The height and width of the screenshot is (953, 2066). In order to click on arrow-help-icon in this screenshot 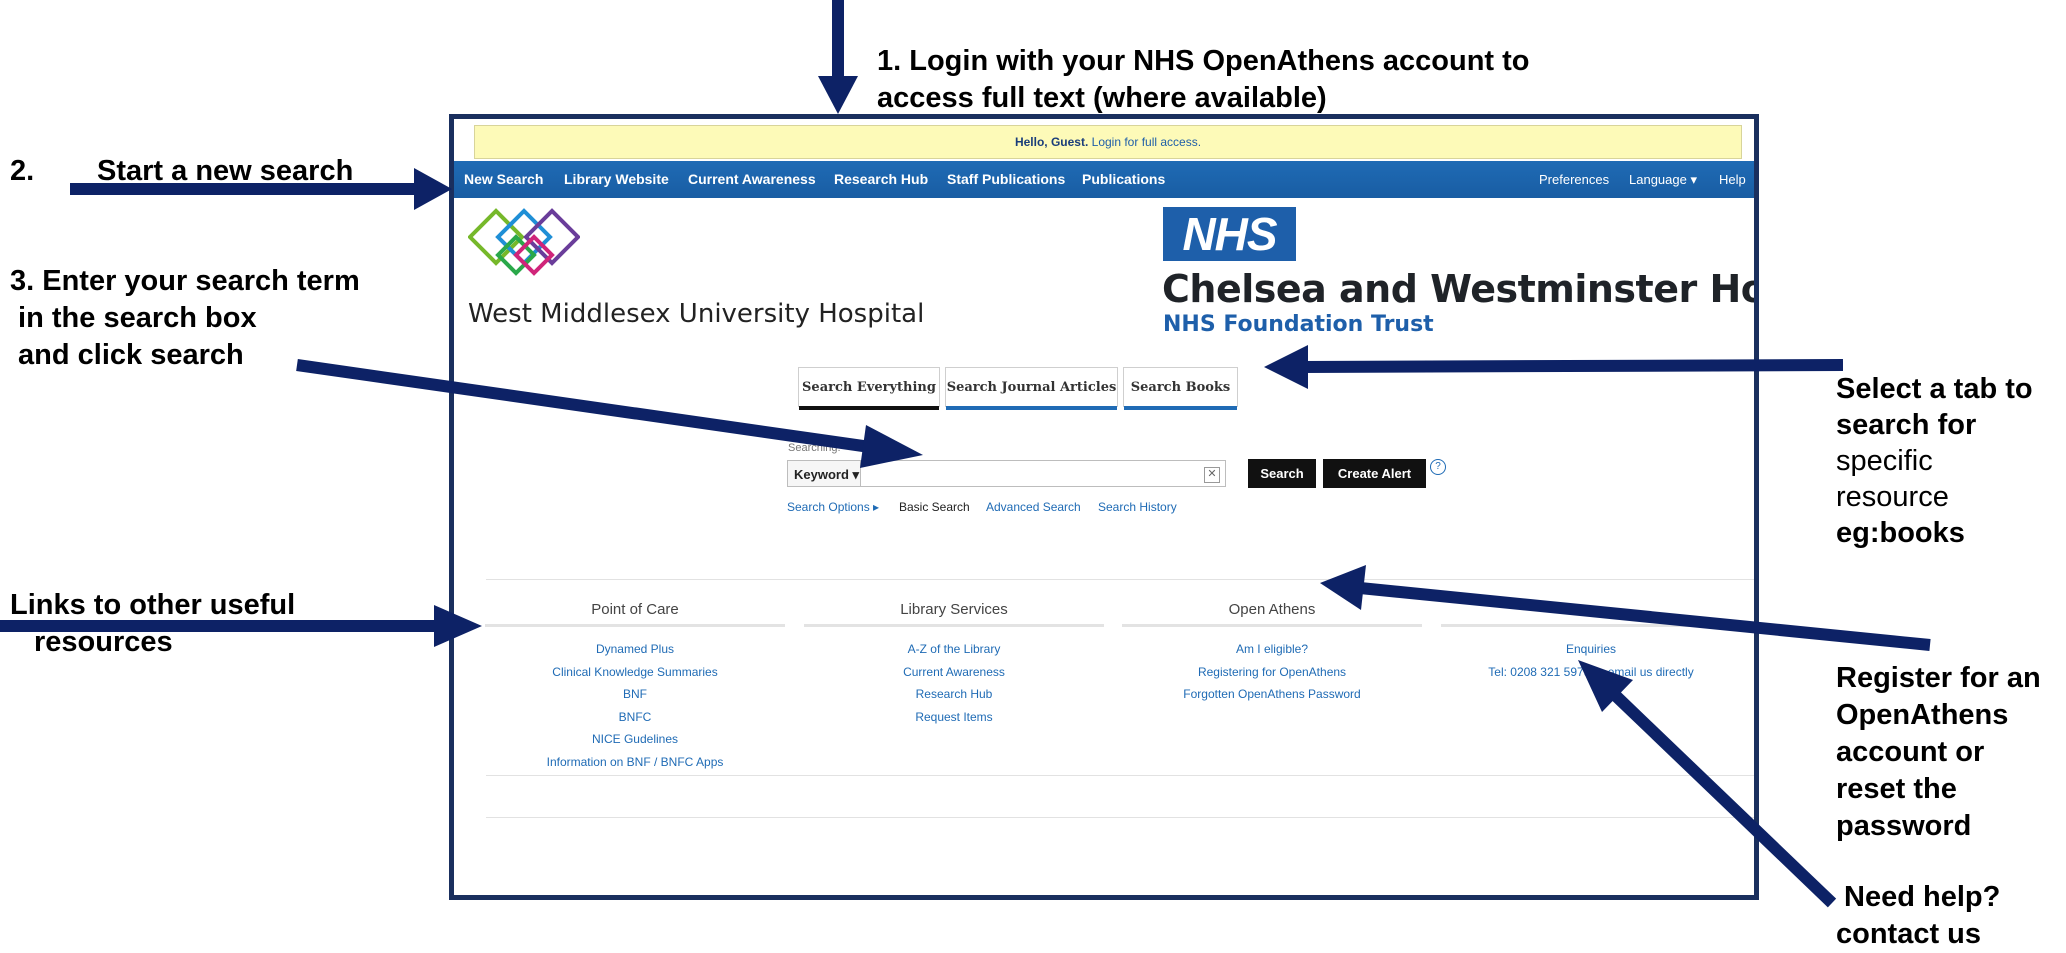, I will do `click(1707, 784)`.